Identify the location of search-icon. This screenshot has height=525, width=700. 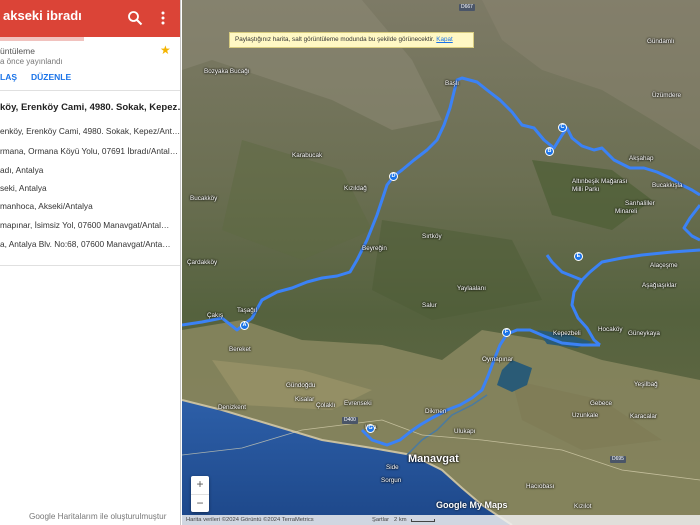
(135, 18).